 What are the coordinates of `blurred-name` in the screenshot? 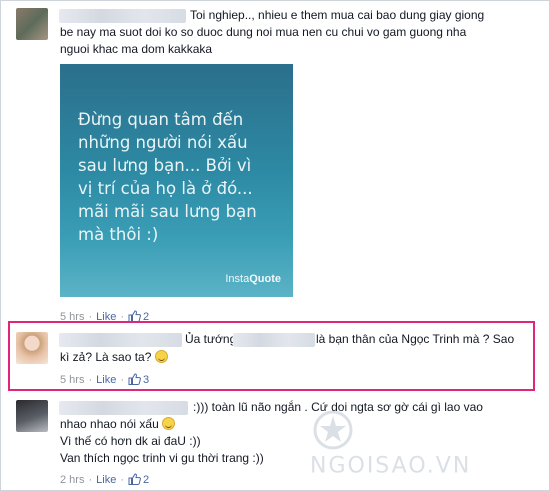 It's located at (274, 340).